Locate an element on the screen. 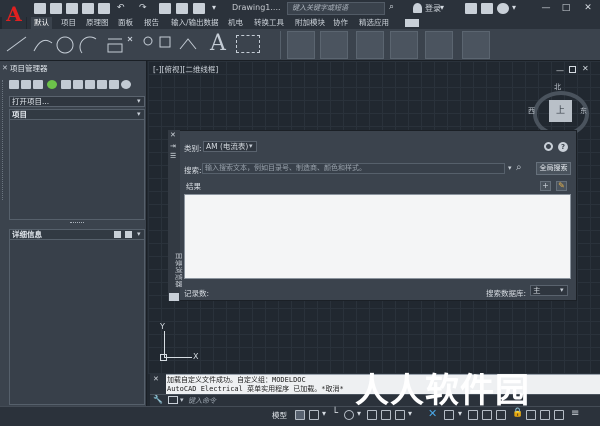 This screenshot has width=600, height=426. app-logo-icon: A is located at coordinates (14, 15).